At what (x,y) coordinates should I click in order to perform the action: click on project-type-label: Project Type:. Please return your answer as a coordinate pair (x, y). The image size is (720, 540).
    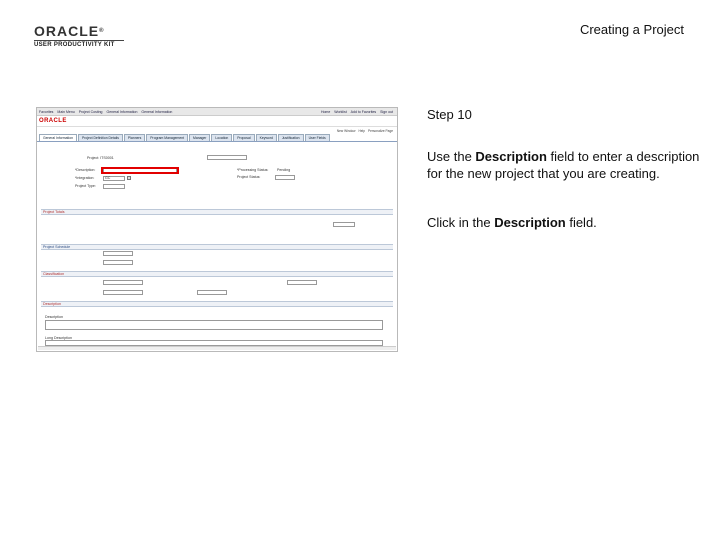
    Looking at the image, I should click on (85, 186).